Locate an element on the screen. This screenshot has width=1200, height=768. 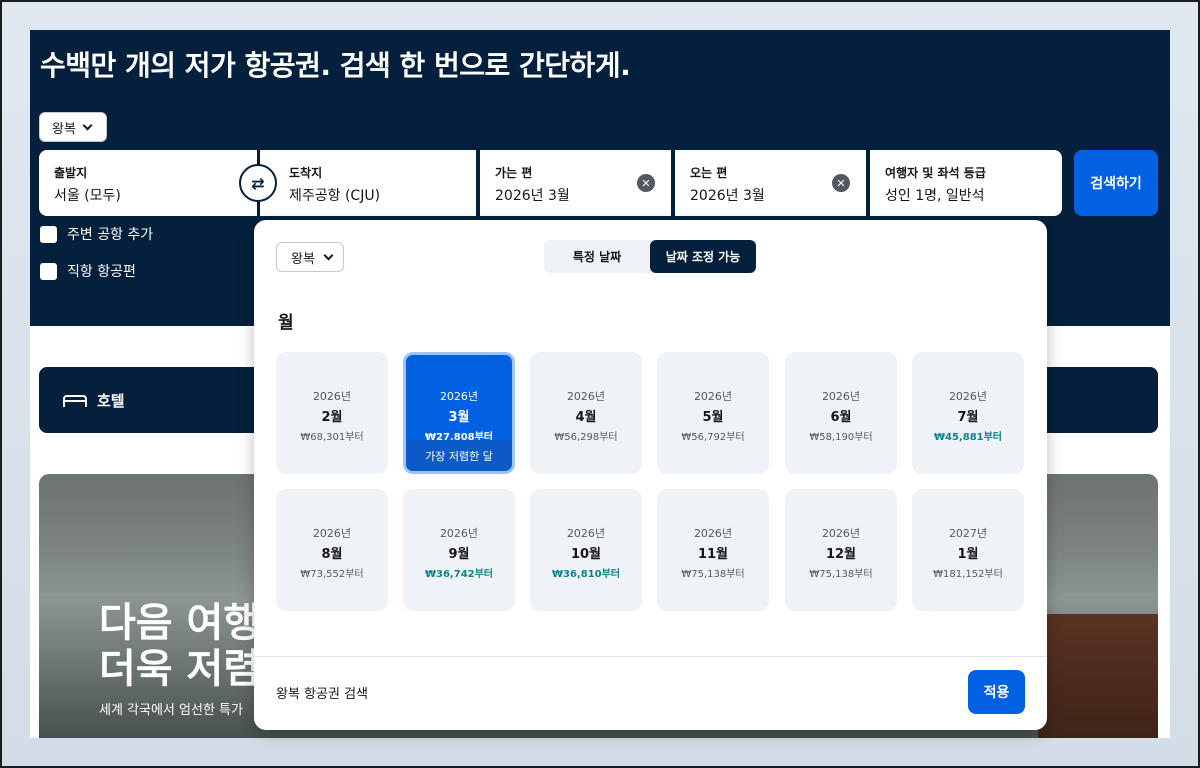
month-card-price: ₩56,298부터 is located at coordinates (586, 437).